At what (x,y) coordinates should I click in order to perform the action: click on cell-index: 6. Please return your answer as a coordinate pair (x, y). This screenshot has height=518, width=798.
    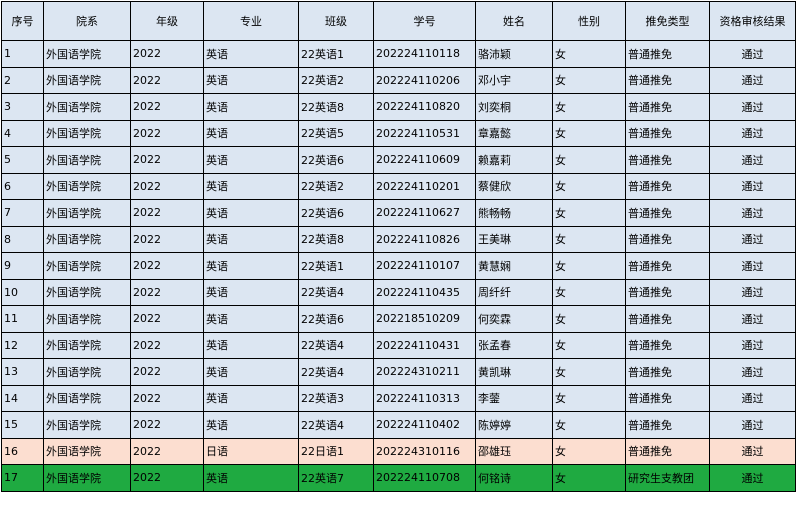
    Looking at the image, I should click on (22, 186).